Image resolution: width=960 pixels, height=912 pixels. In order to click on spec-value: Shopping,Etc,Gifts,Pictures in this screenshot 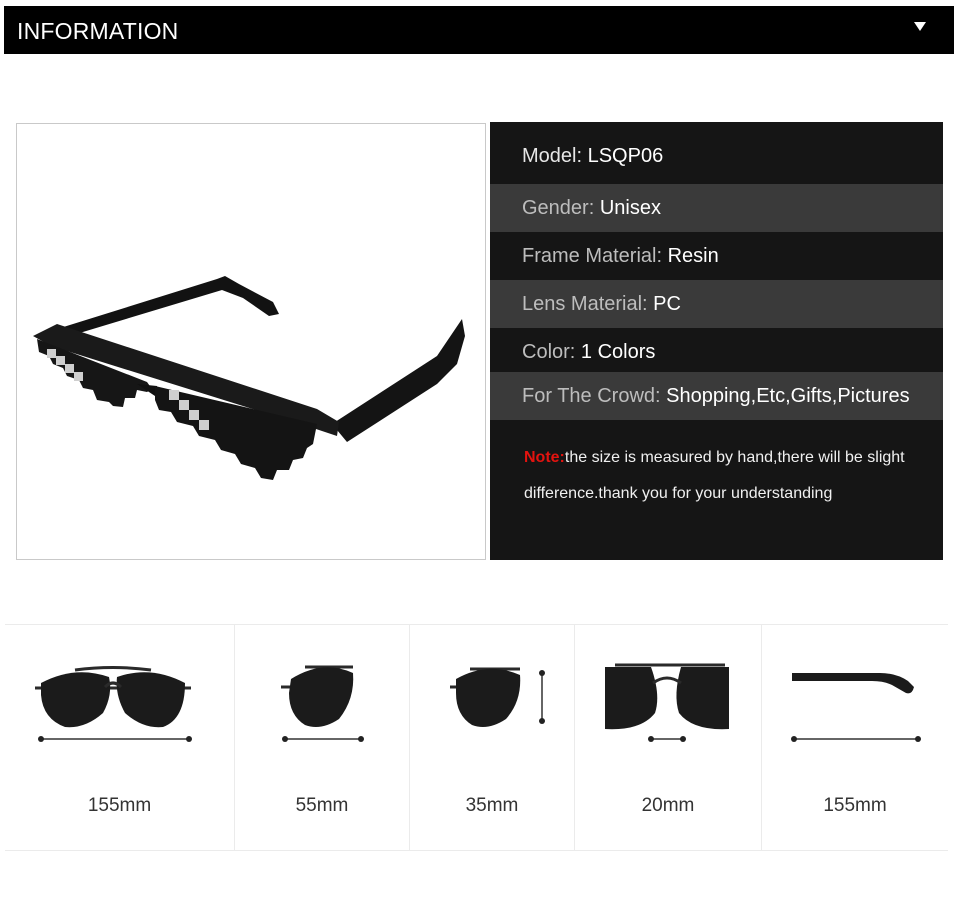, I will do `click(788, 396)`.